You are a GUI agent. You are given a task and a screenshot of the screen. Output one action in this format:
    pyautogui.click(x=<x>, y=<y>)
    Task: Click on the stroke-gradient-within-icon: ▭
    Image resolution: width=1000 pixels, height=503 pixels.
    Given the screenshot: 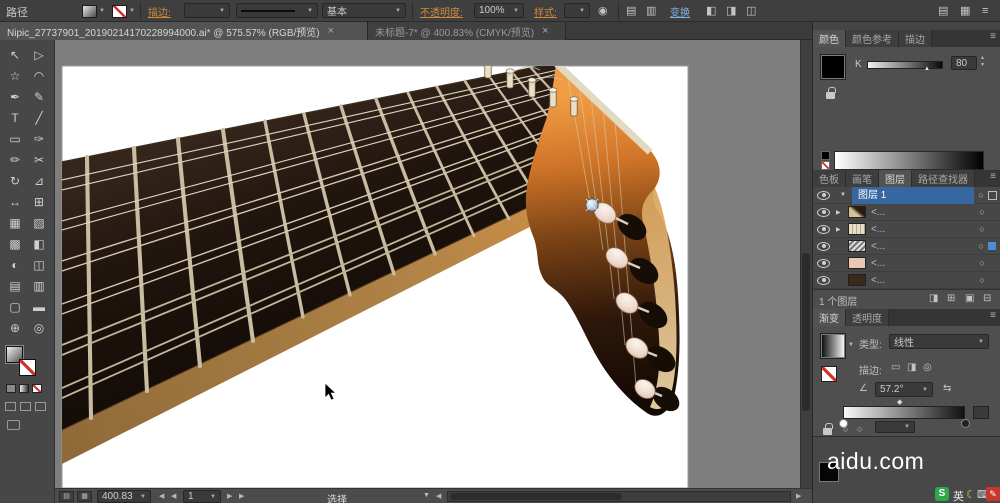 What is the action you would take?
    pyautogui.click(x=895, y=368)
    